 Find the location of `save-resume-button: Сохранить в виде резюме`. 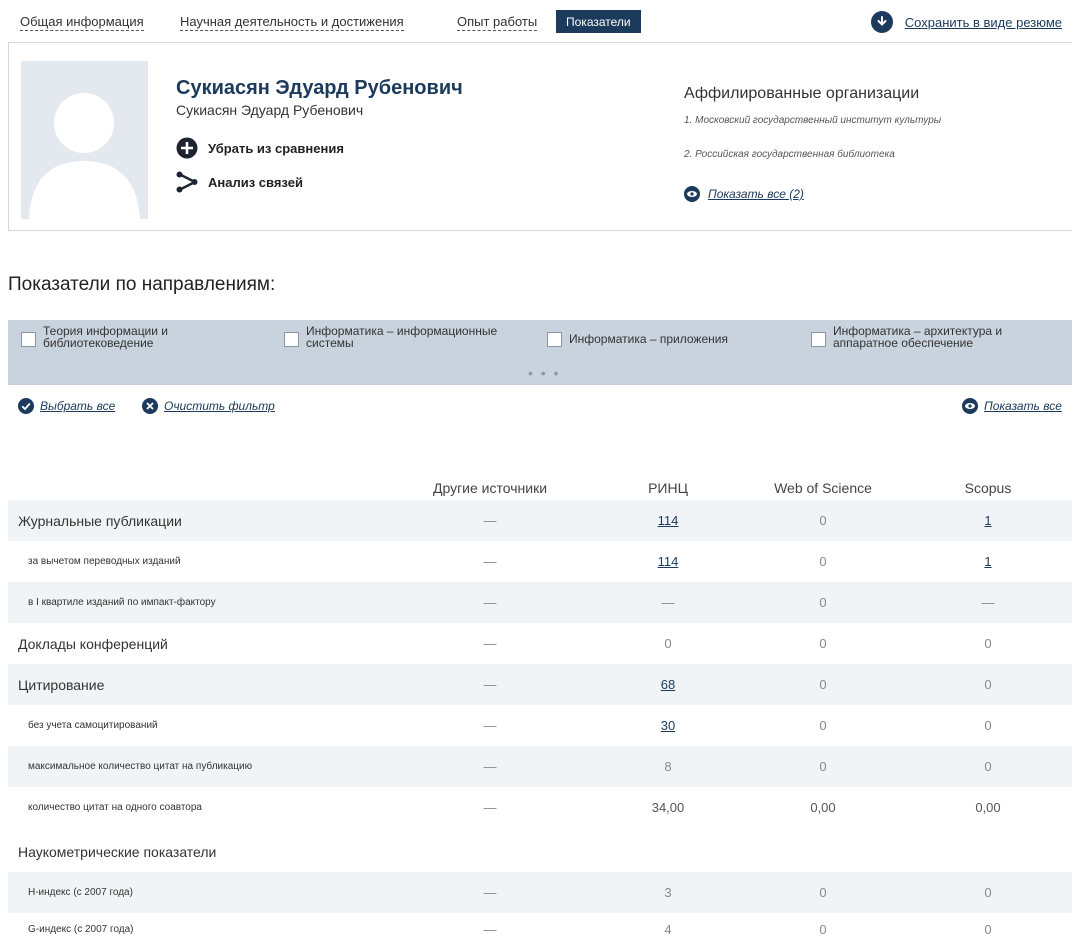

save-resume-button: Сохранить в виде резюме is located at coordinates (966, 22).